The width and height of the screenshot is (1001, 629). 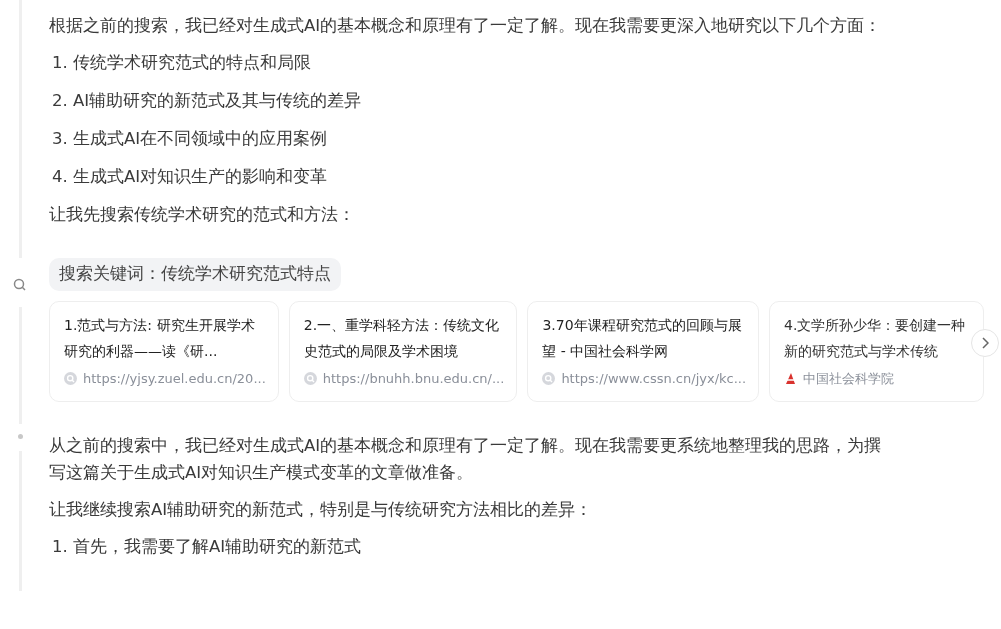 I want to click on list-item: 2. AI辅助研究的新范式及其与传统的差异, so click(x=207, y=101).